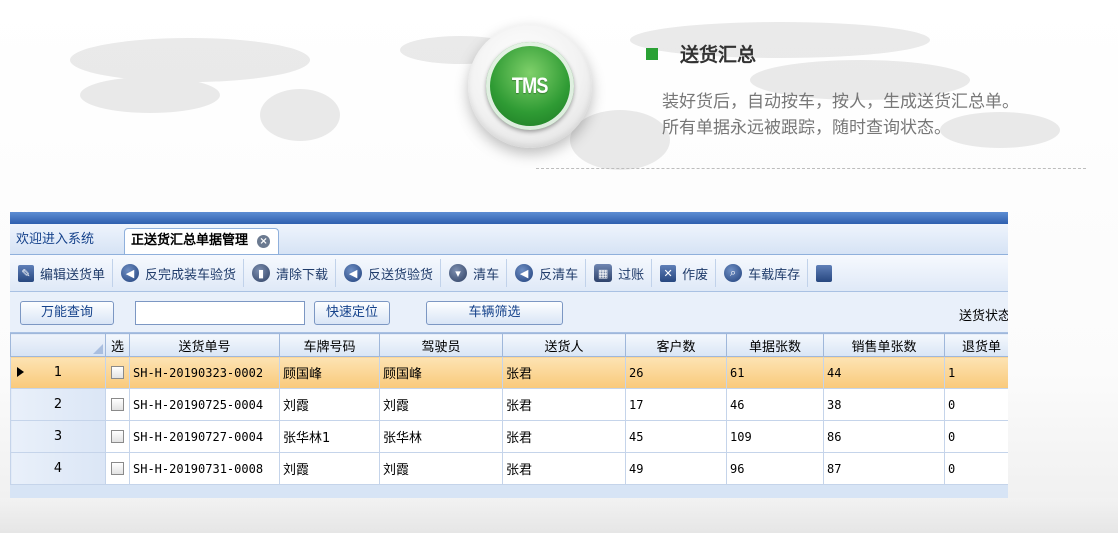 The width and height of the screenshot is (1118, 533). What do you see at coordinates (117, 345) in the screenshot?
I see `col-header-select: 选` at bounding box center [117, 345].